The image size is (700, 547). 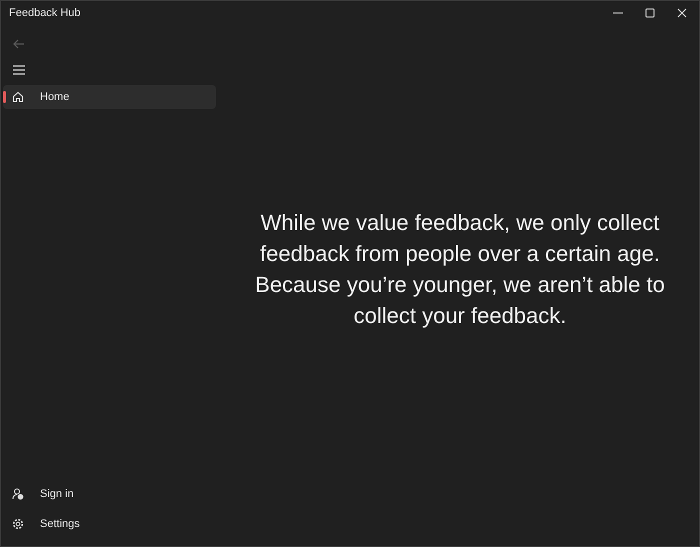 I want to click on nav-item: Sign in, so click(x=109, y=493).